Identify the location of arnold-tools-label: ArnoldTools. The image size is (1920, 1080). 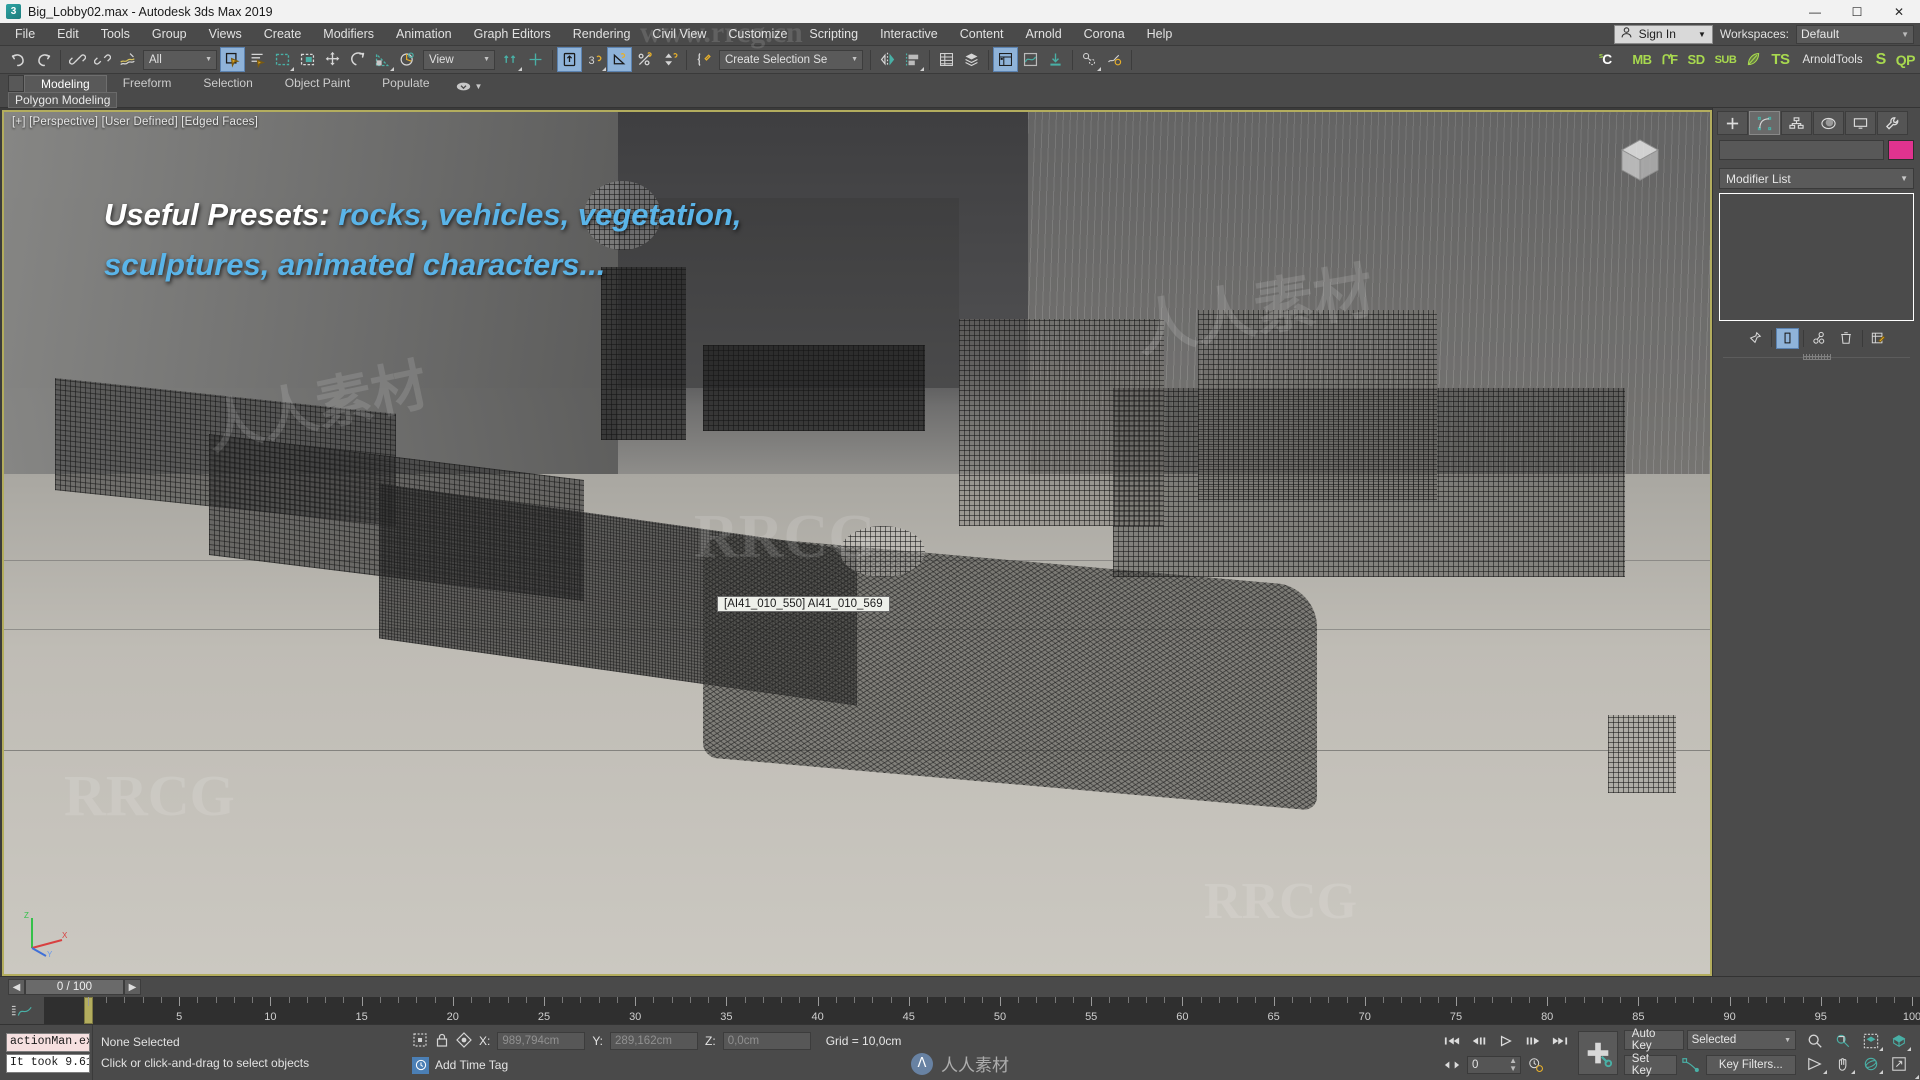
(1833, 60).